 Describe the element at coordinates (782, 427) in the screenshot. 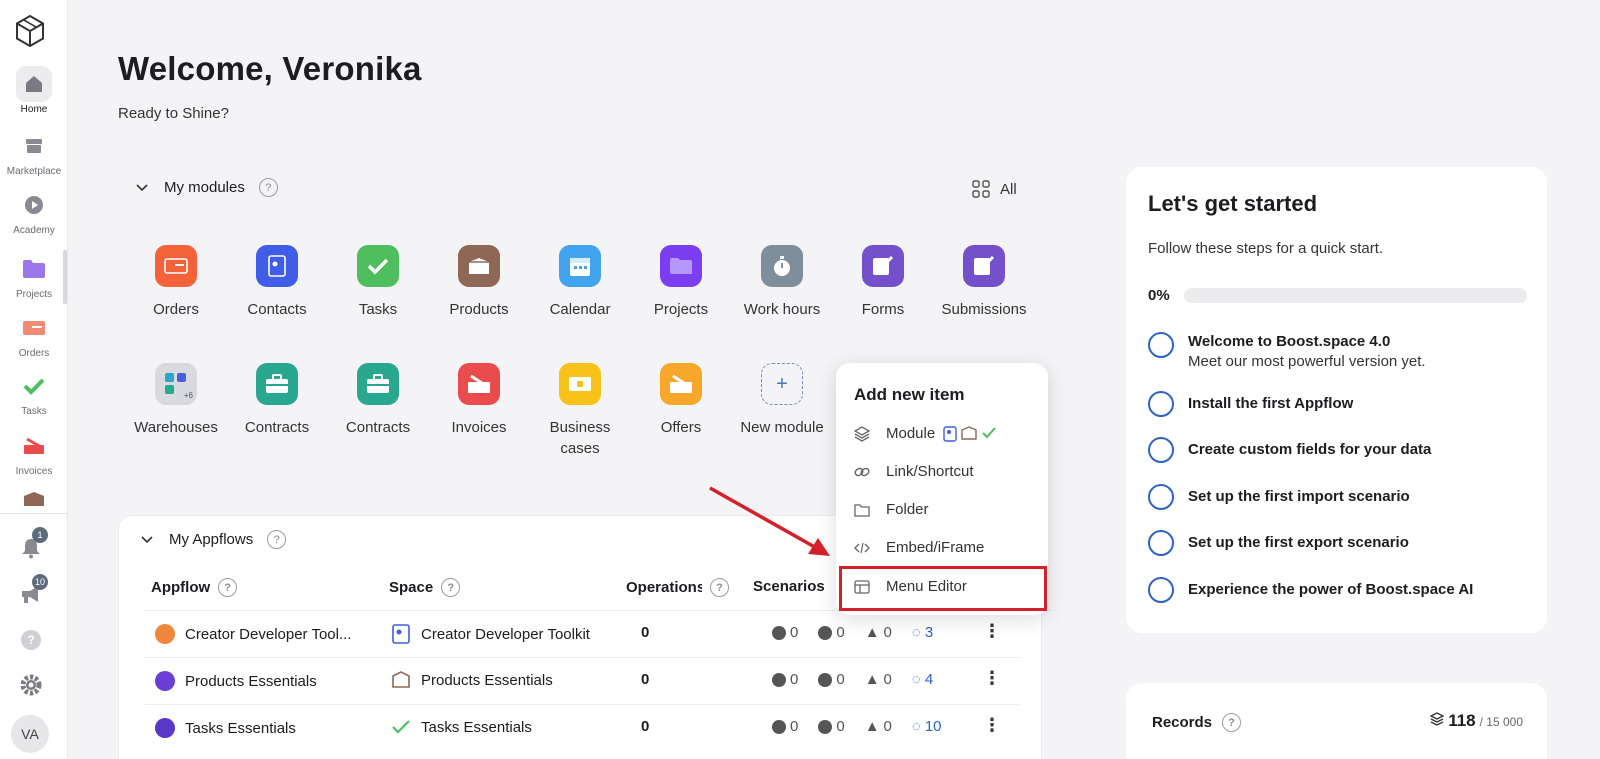

I see `module-label: New module` at that location.